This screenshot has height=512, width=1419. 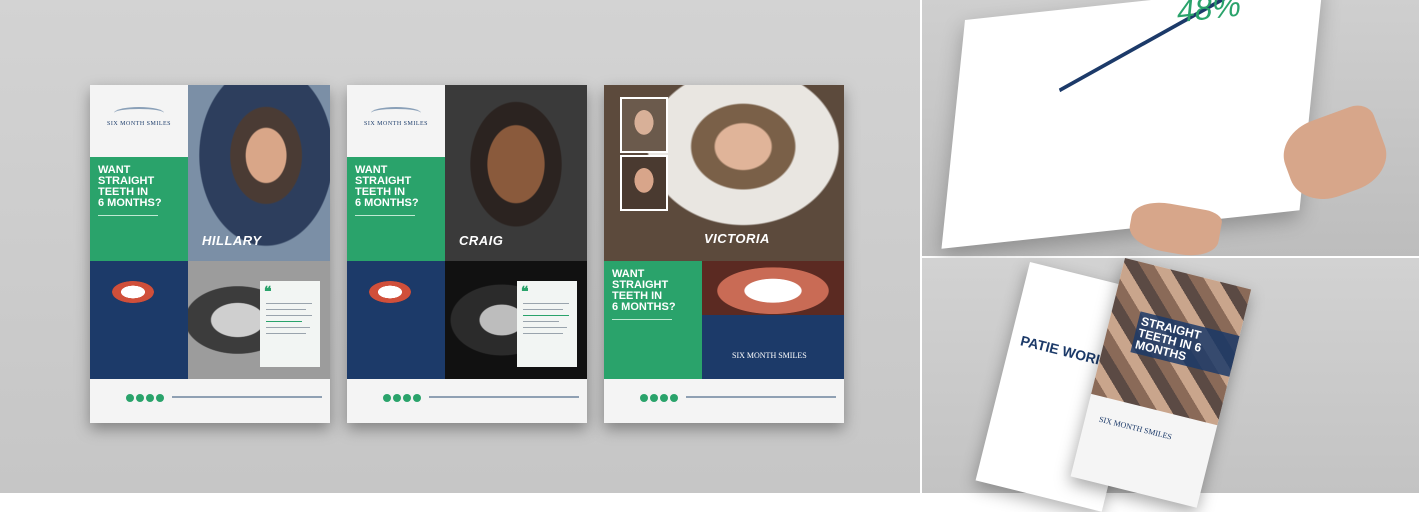 I want to click on brochure-side-text: PATIE WORI, so click(x=1060, y=350).